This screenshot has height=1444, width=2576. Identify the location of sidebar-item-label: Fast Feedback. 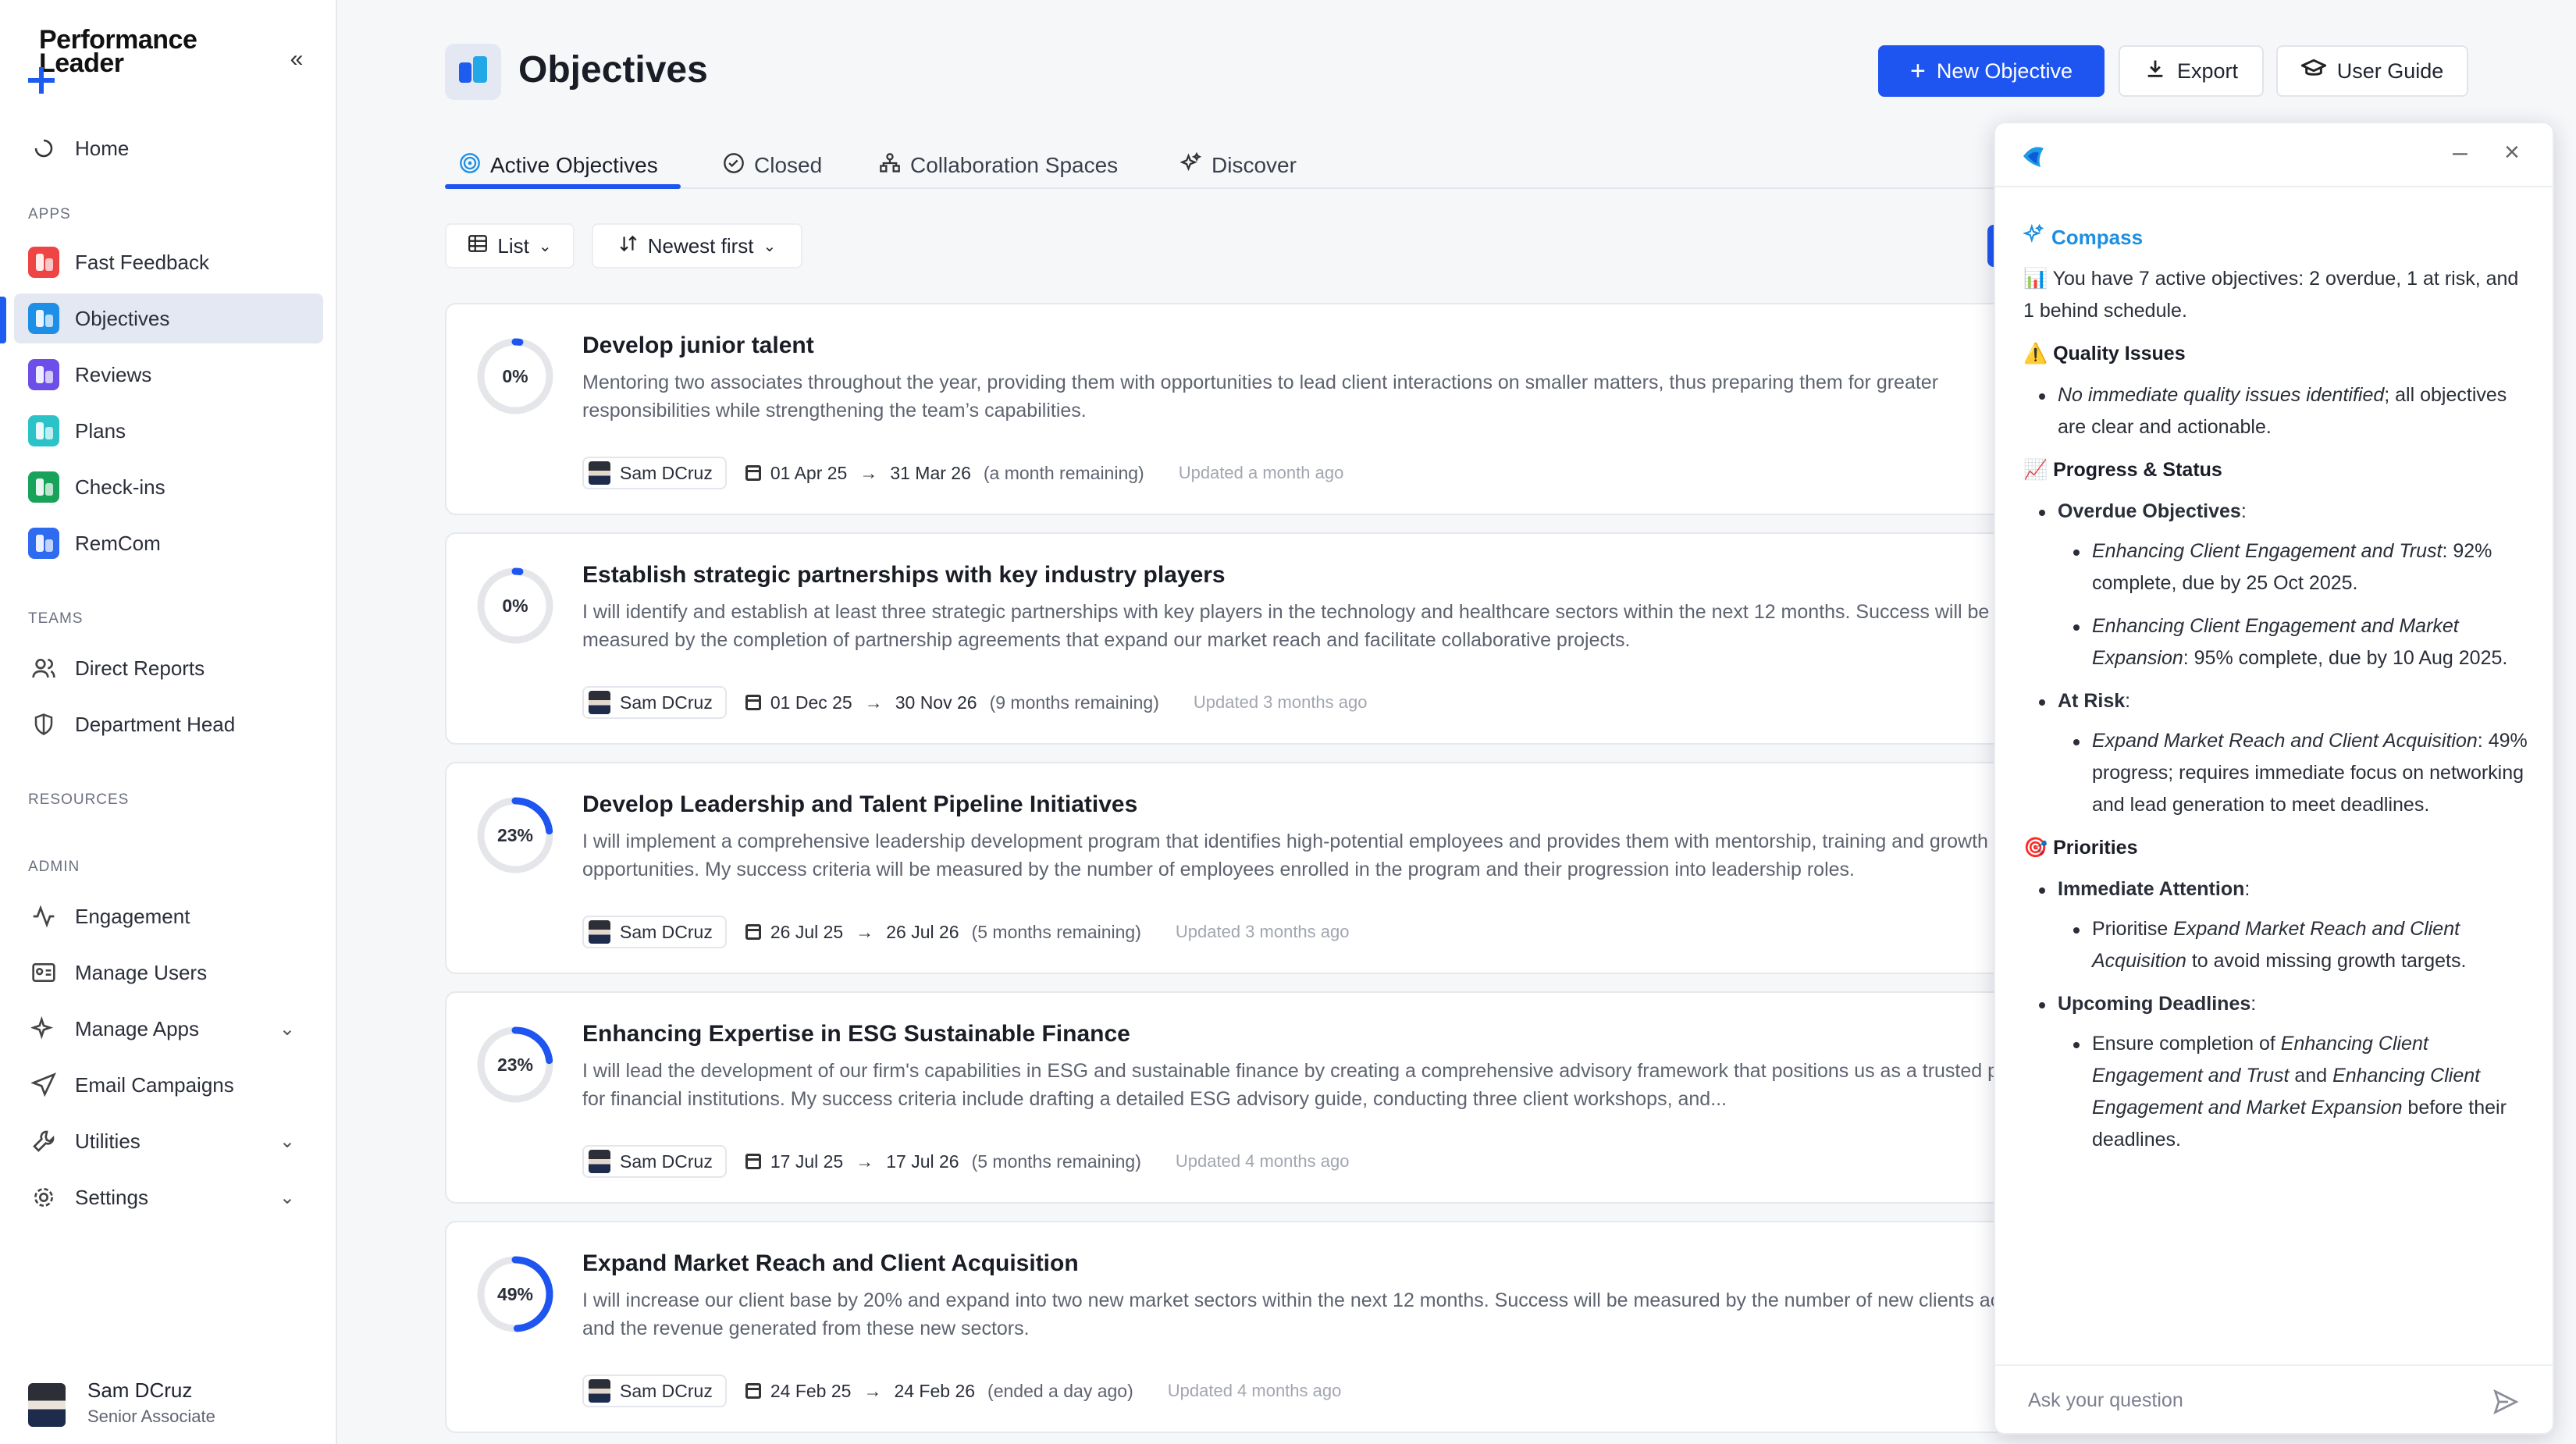
(142, 262).